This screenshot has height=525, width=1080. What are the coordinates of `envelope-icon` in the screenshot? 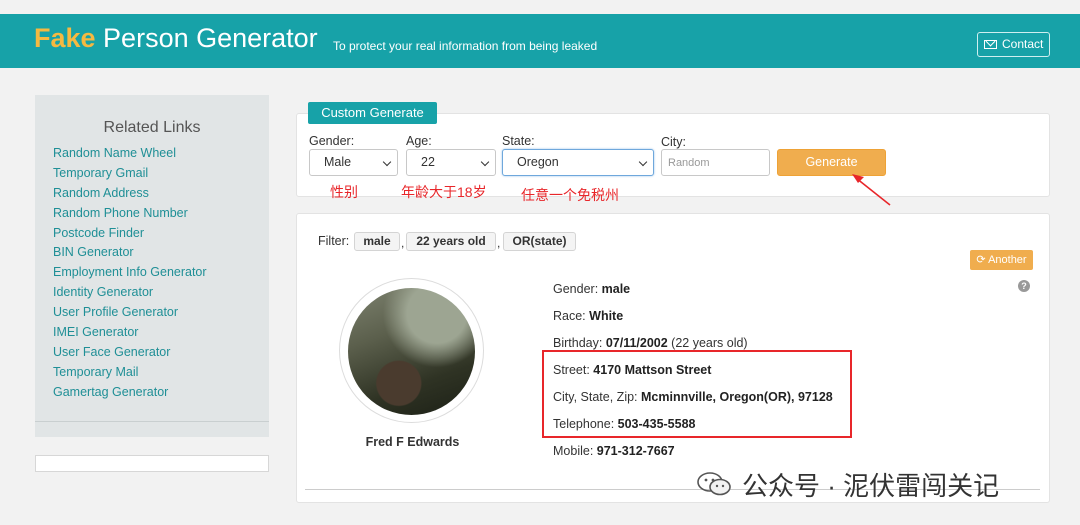 It's located at (990, 44).